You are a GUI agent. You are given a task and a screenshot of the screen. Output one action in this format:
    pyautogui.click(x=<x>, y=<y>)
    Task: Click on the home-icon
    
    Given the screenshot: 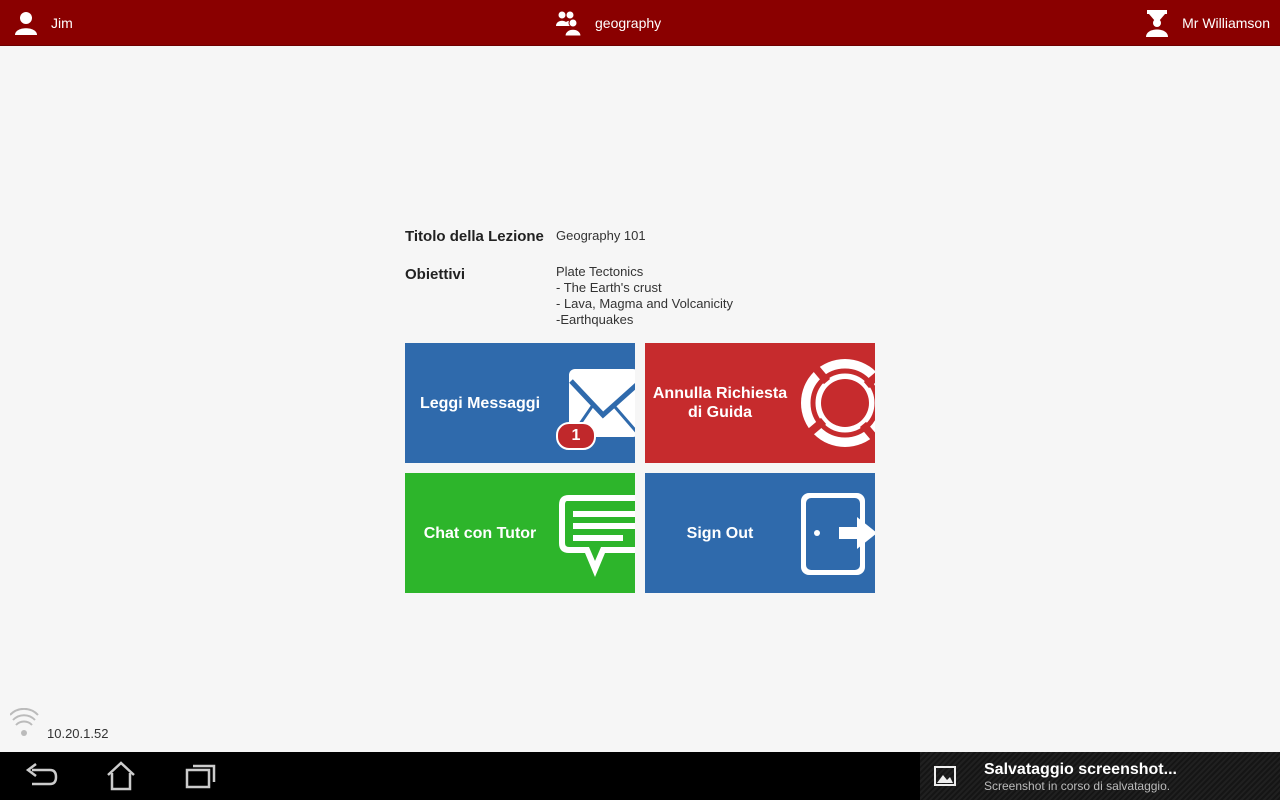 What is the action you would take?
    pyautogui.click(x=121, y=776)
    